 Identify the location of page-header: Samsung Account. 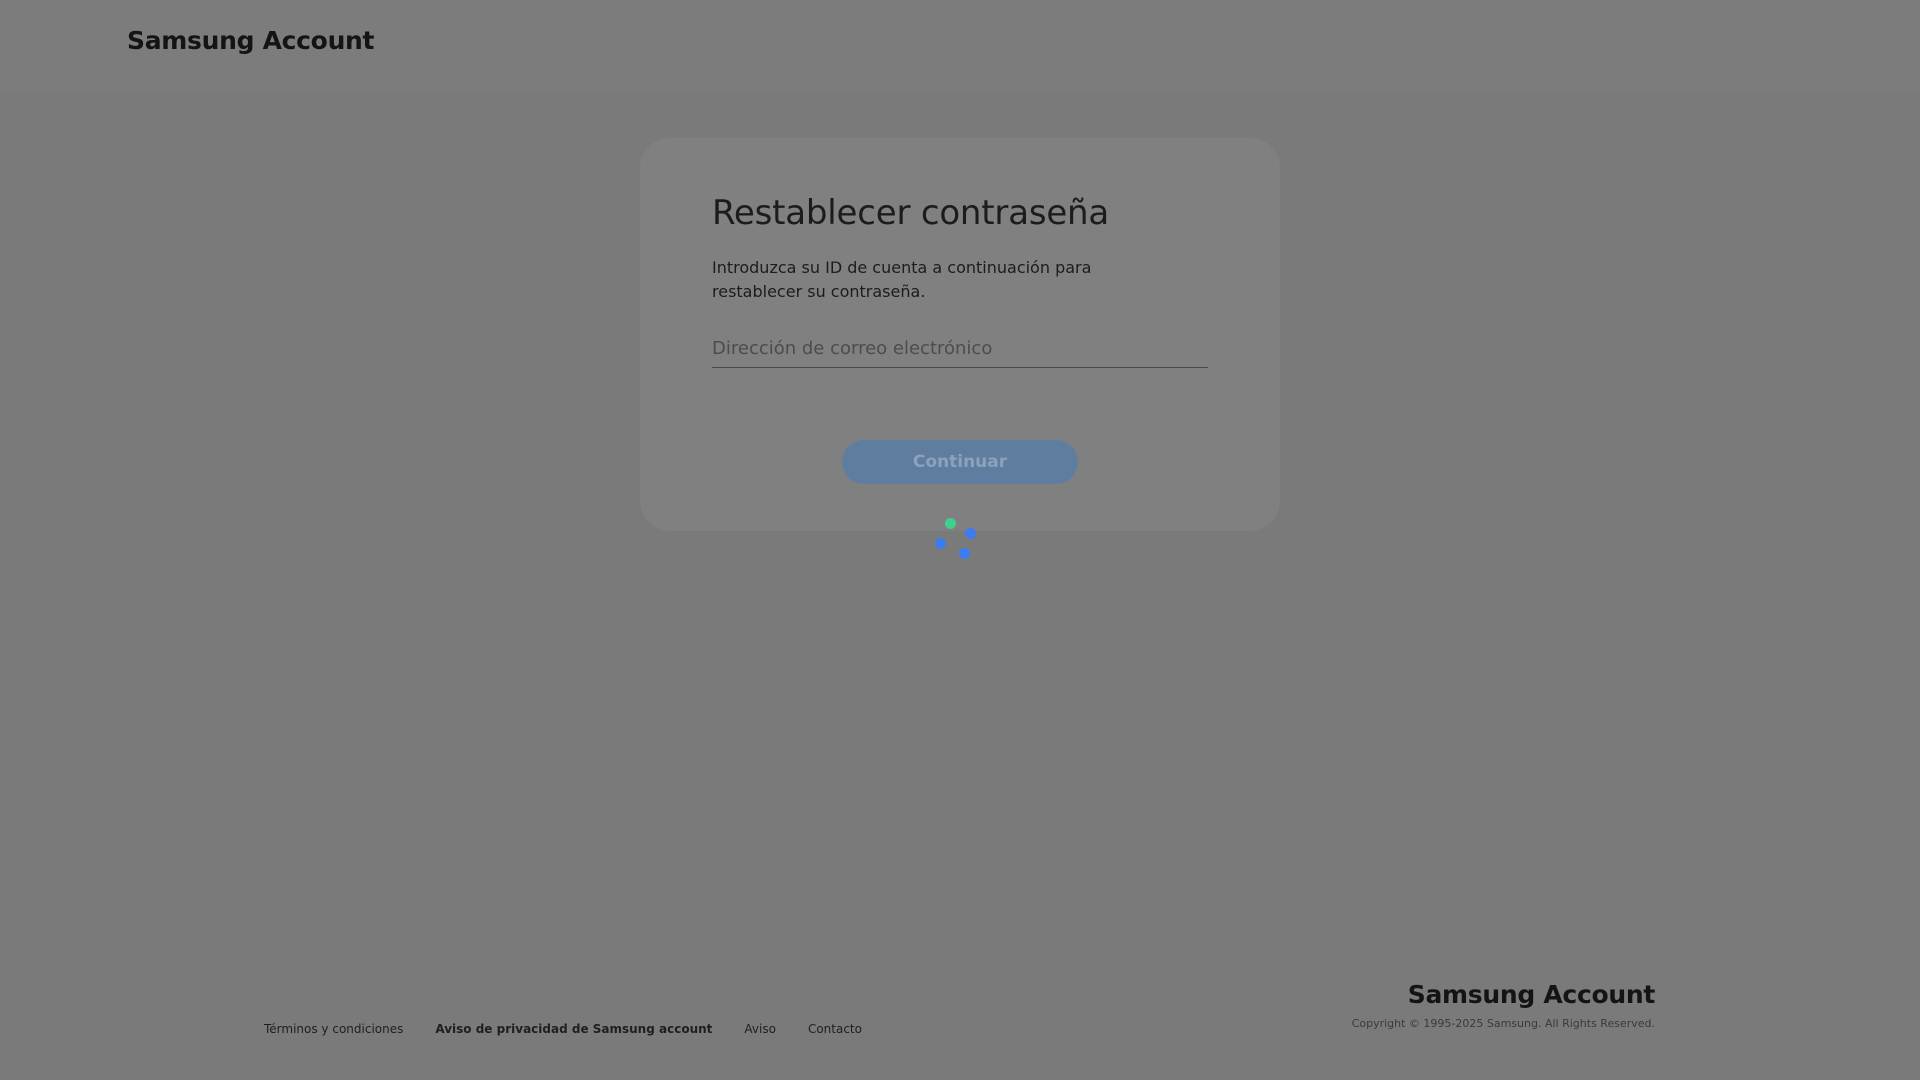
(960, 45).